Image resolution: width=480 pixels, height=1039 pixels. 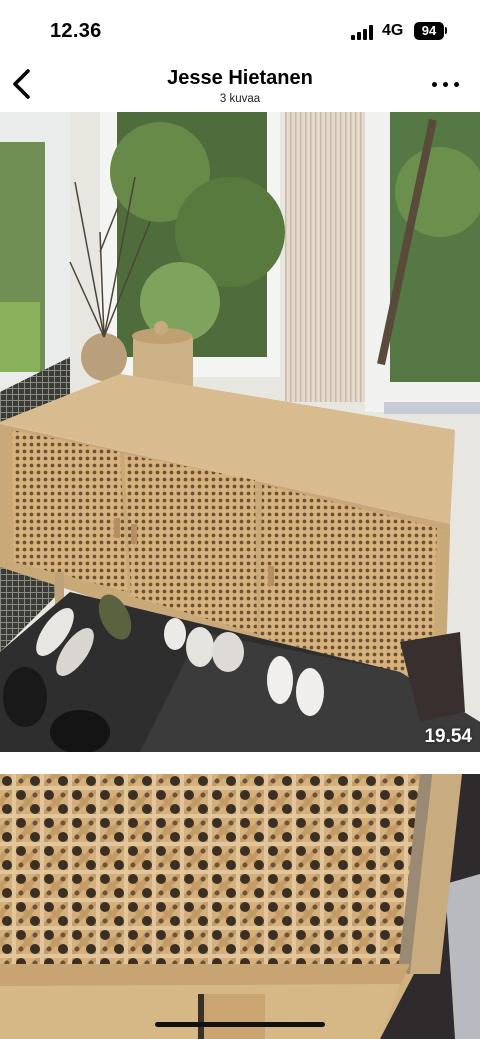 What do you see at coordinates (446, 30) in the screenshot?
I see `battery-tip` at bounding box center [446, 30].